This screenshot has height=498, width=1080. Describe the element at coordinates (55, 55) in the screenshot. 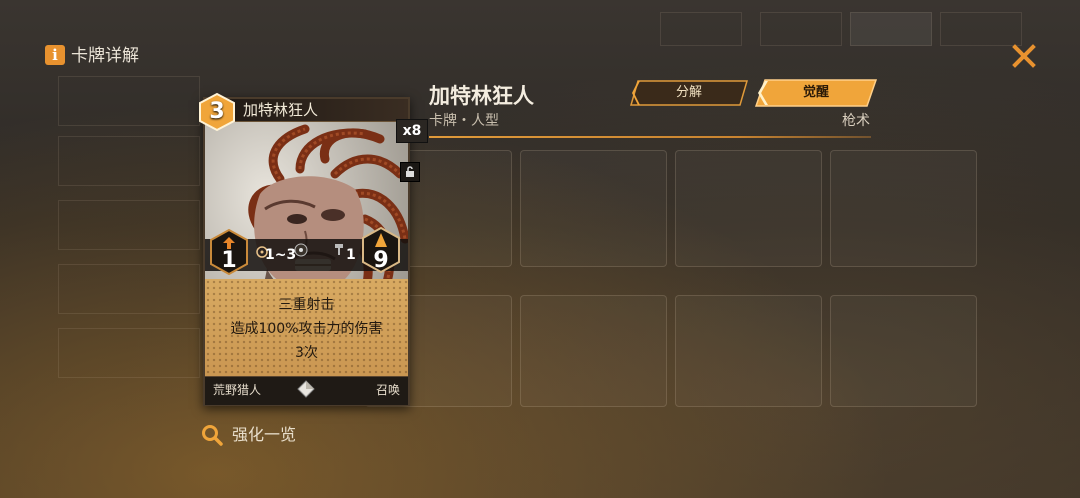

I see `info-icon: i` at that location.